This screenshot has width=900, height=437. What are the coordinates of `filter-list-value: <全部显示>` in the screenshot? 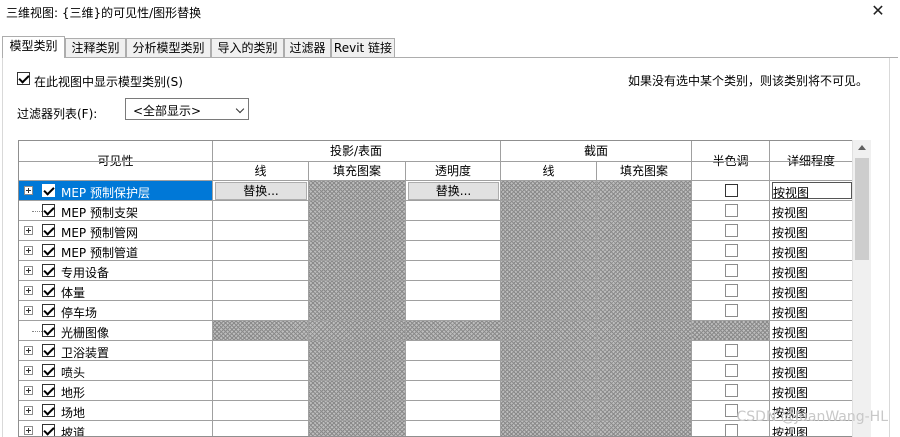 It's located at (167, 111).